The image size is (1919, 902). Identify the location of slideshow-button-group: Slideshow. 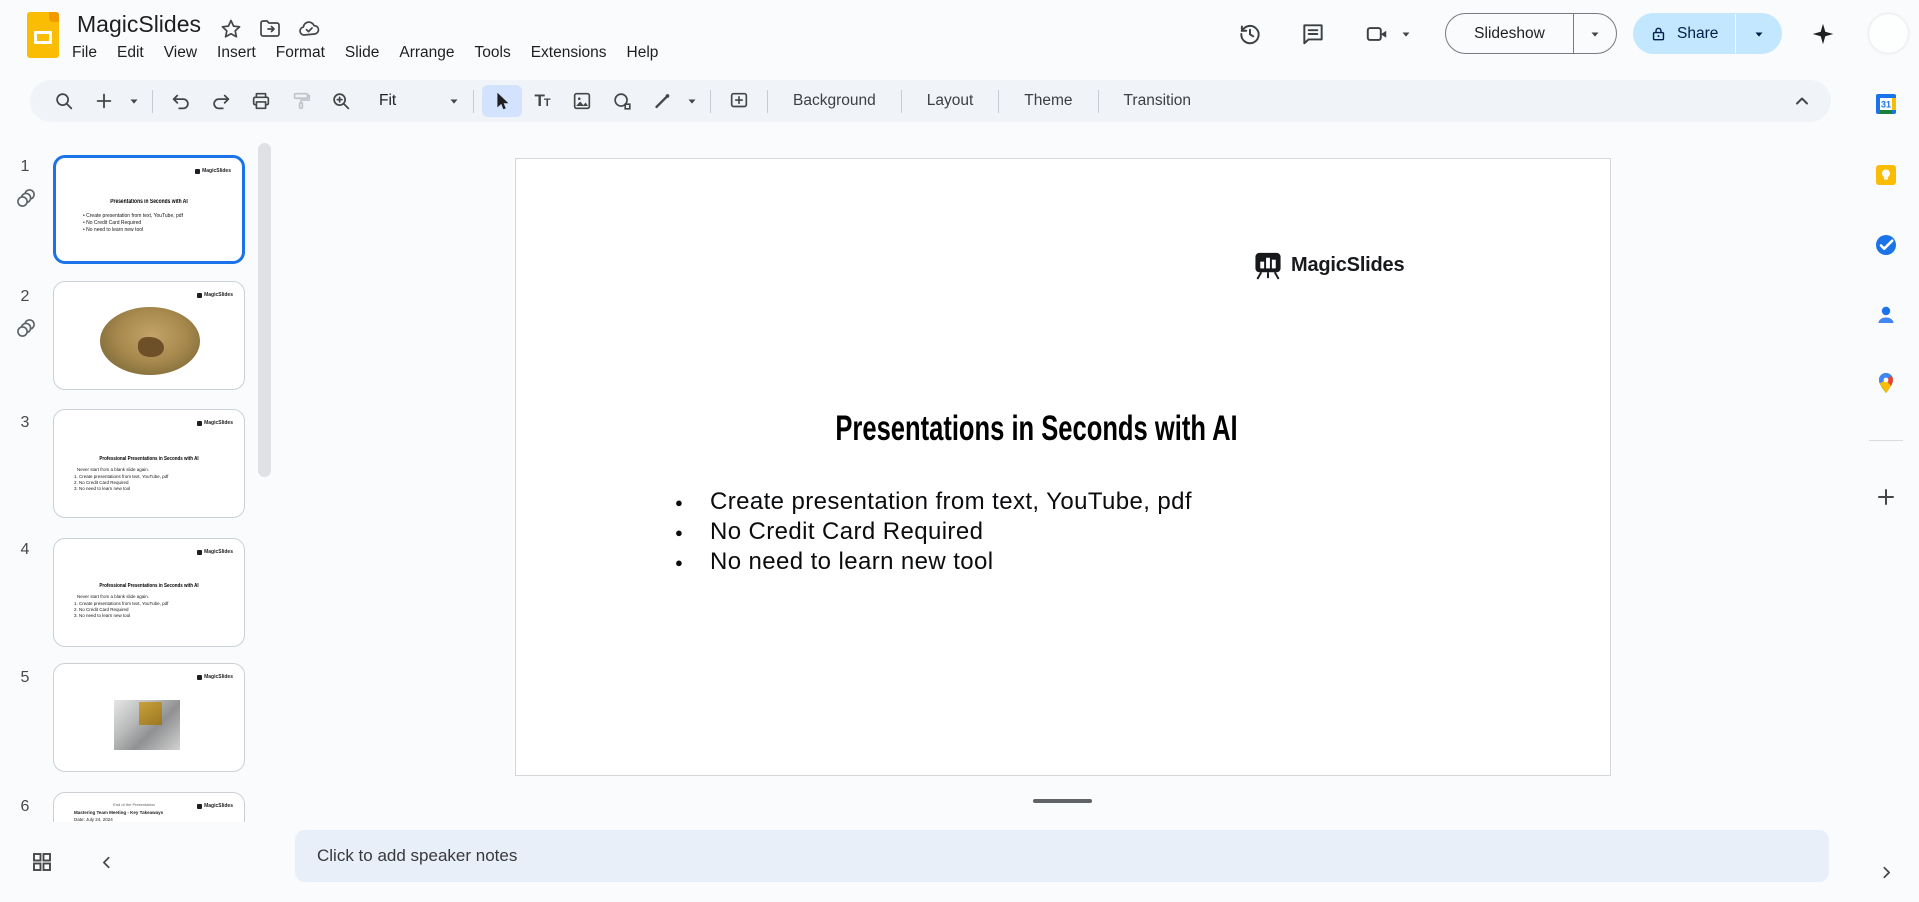
(1531, 33).